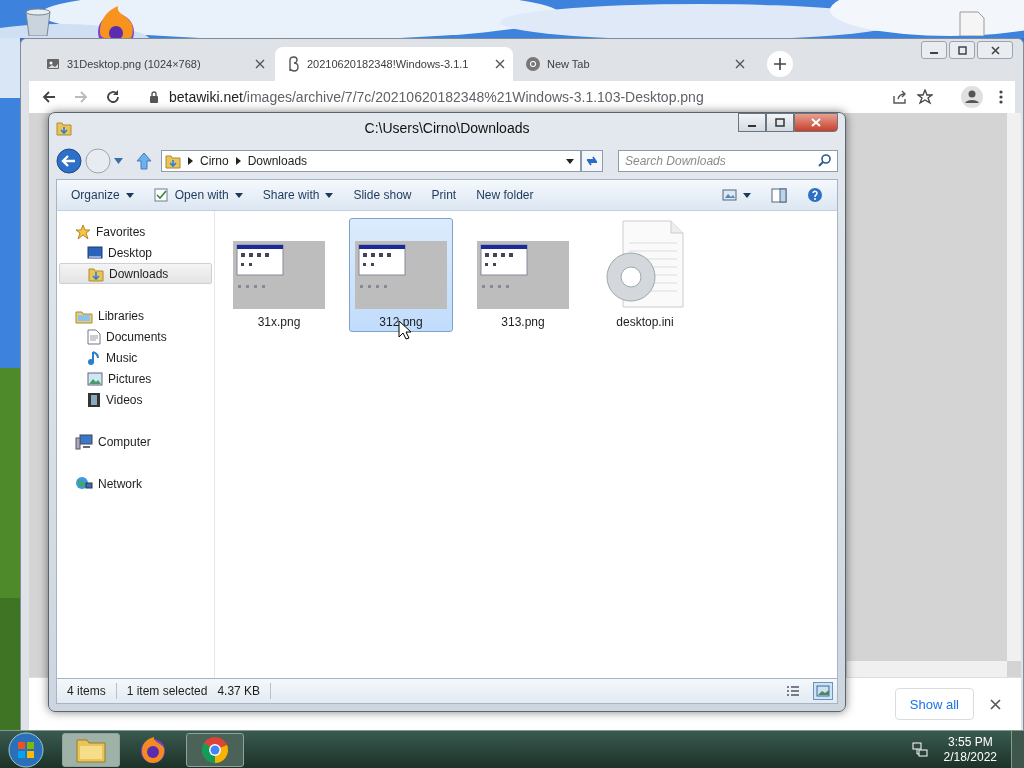 The height and width of the screenshot is (768, 1024). I want to click on browser-tab: 20210620182348!Windows-3.1.1, so click(394, 64).